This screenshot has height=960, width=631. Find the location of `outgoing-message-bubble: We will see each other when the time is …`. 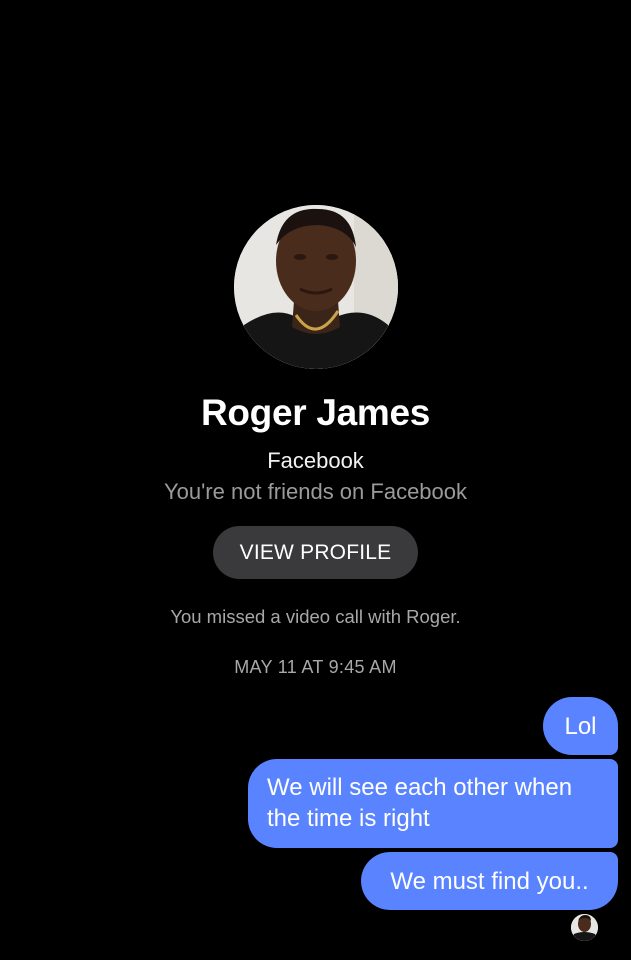

outgoing-message-bubble: We will see each other when the time is … is located at coordinates (433, 803).